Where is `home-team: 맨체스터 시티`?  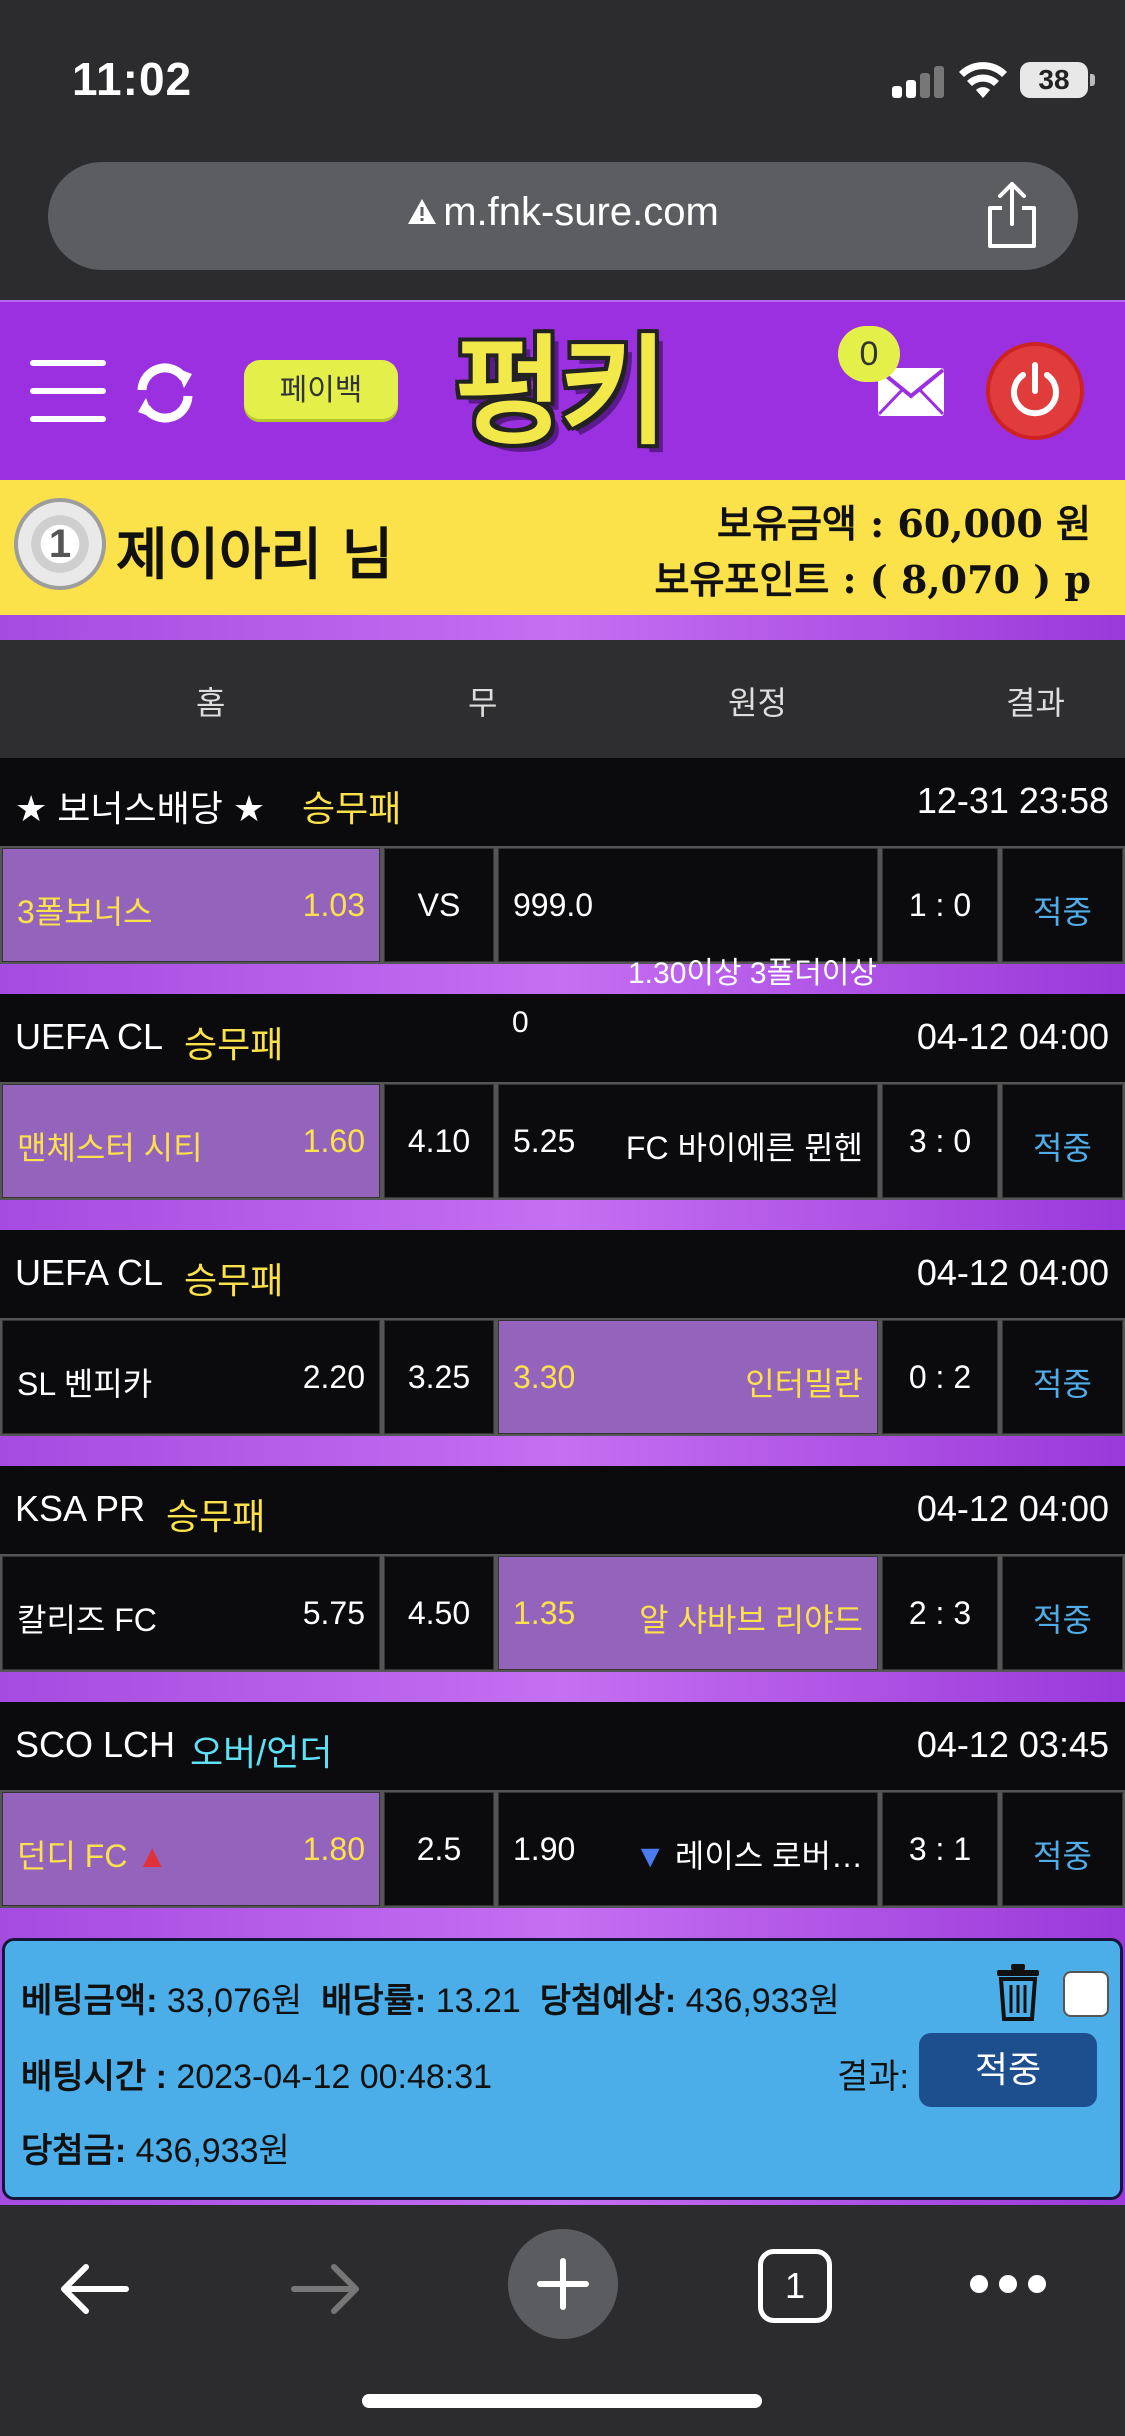
home-team: 맨체스터 시티 is located at coordinates (110, 1148).